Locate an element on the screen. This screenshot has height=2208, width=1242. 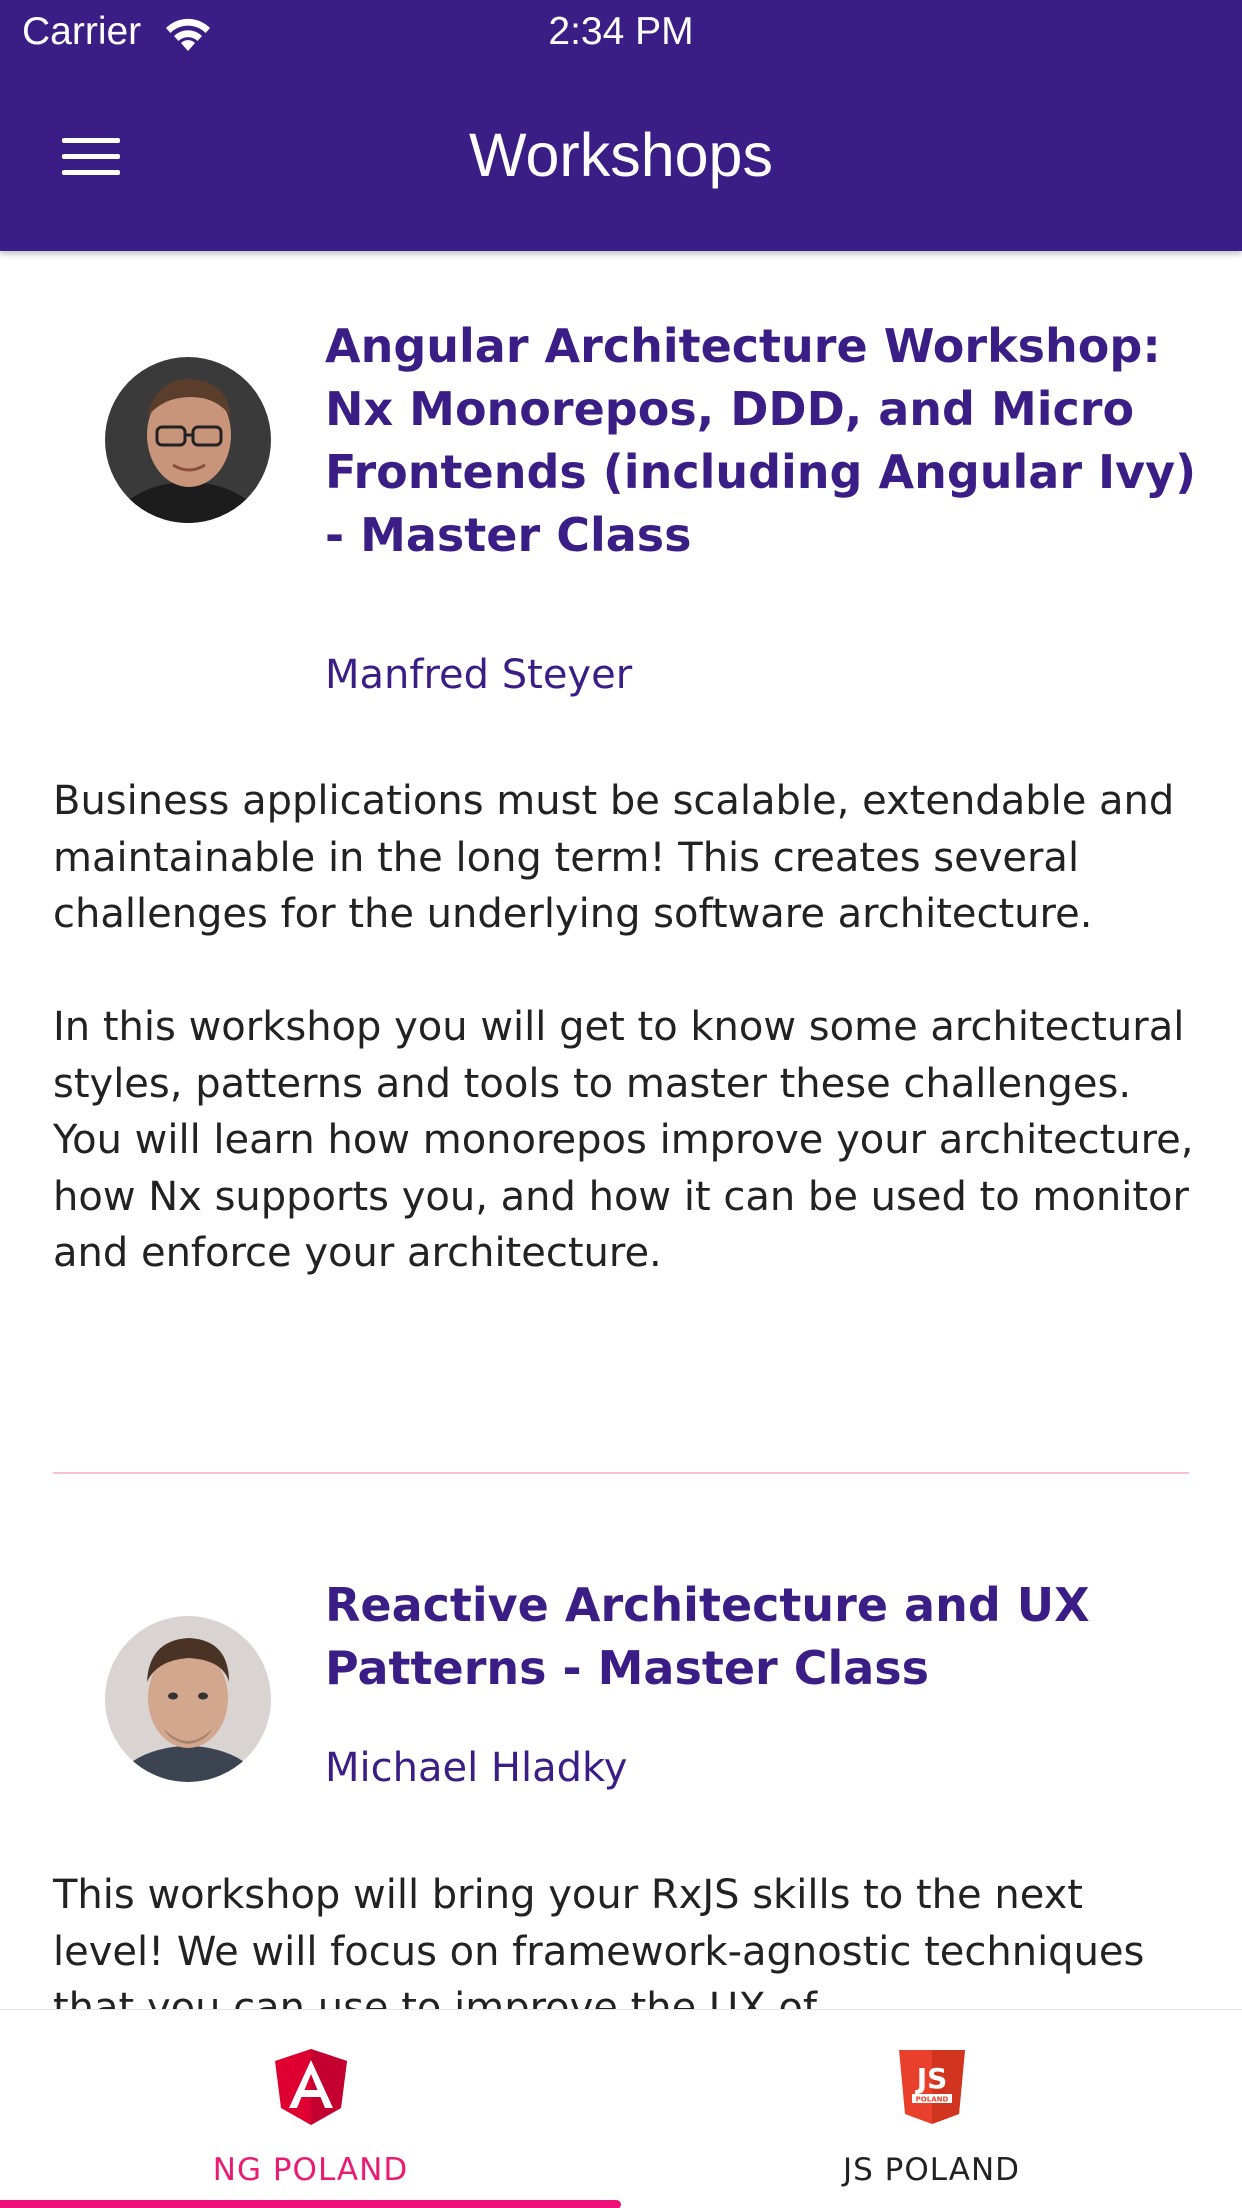
status-time: 2:34 PM is located at coordinates (621, 31).